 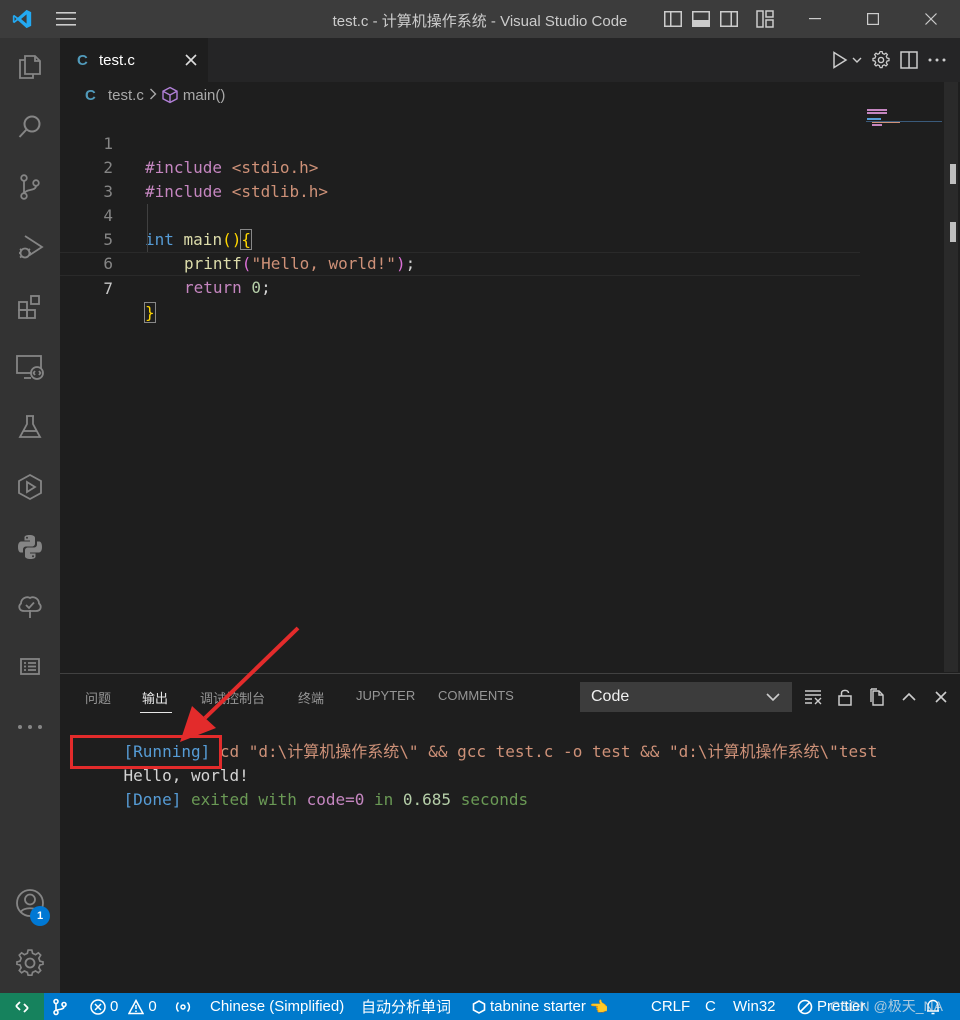 I want to click on accounts-icon: 1, so click(x=30, y=903).